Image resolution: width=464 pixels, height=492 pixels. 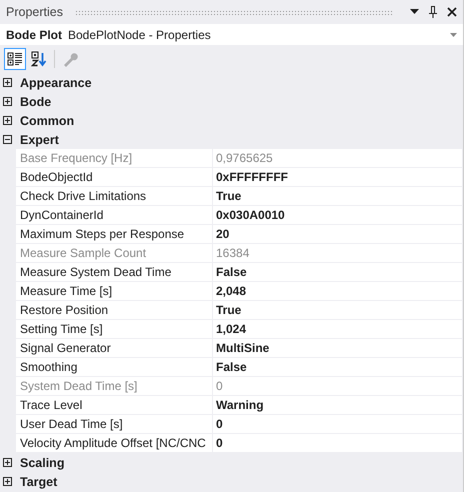 I want to click on category-label: Expert, so click(x=39, y=139).